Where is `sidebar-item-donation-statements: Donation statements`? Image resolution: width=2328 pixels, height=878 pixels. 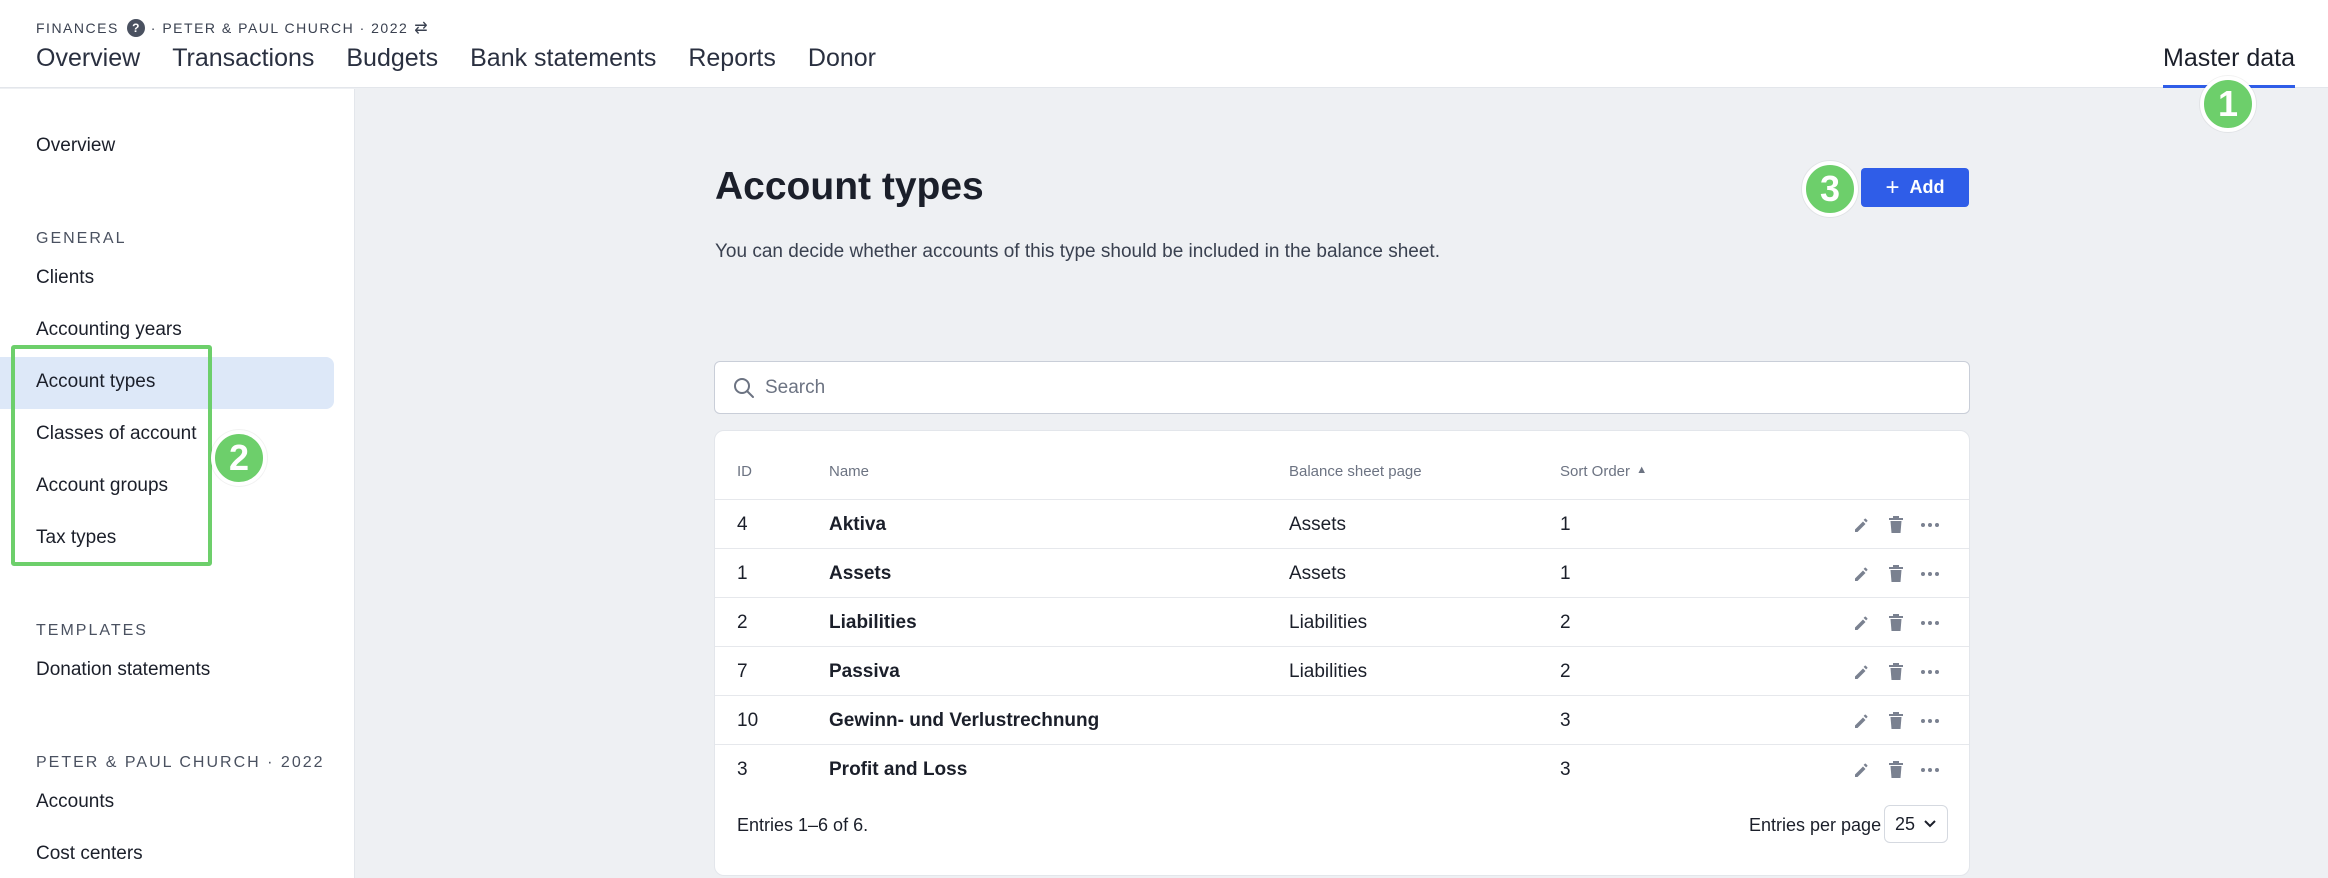 sidebar-item-donation-statements: Donation statements is located at coordinates (123, 670).